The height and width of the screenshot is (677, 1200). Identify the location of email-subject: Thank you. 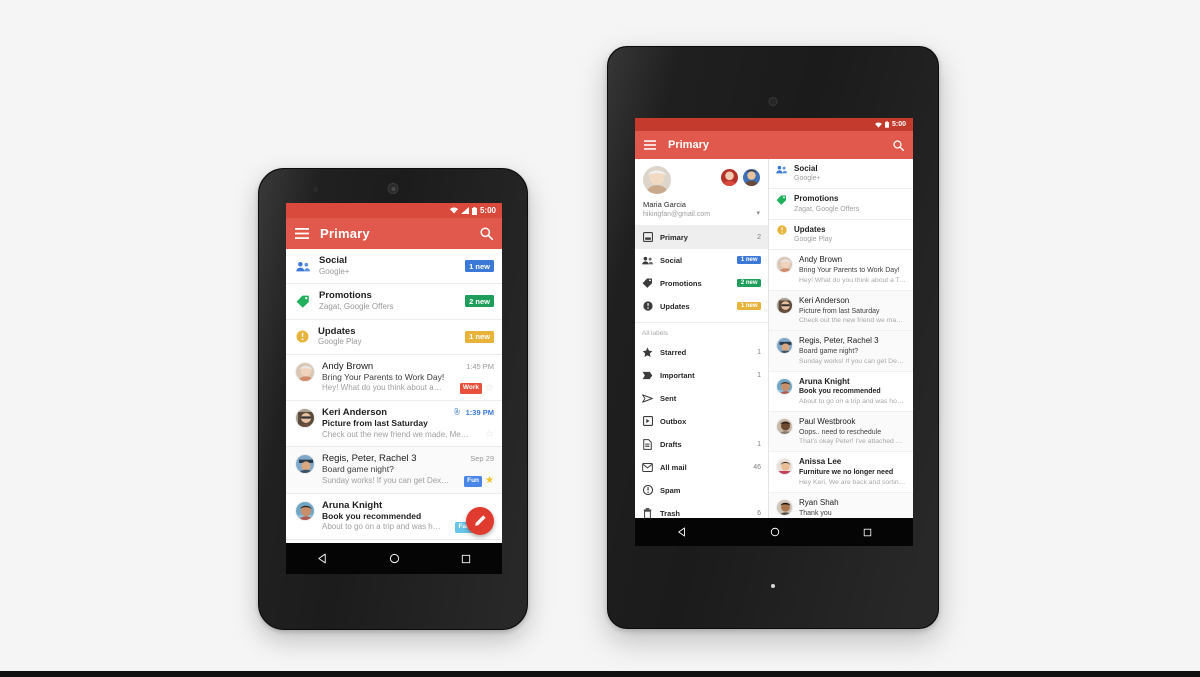
(815, 513).